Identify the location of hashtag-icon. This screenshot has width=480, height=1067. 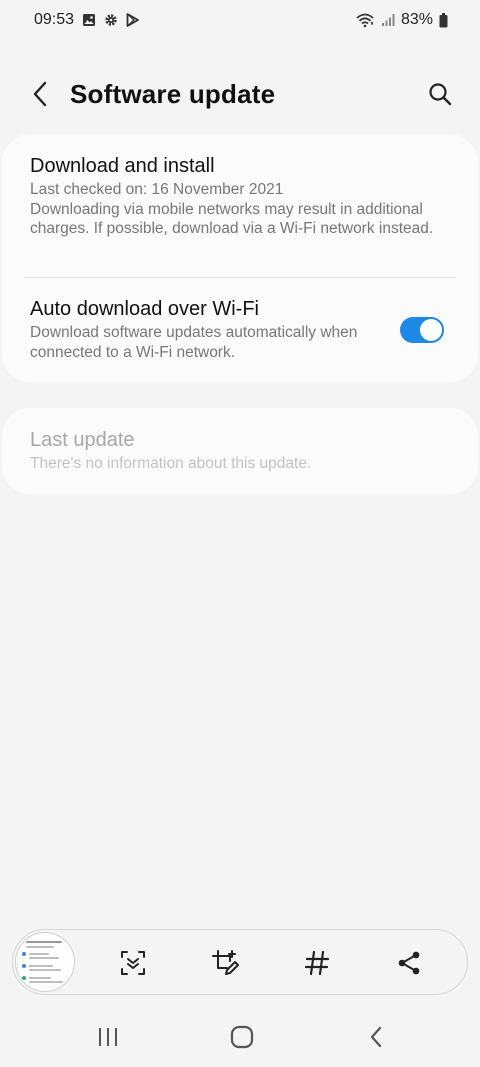
(317, 963).